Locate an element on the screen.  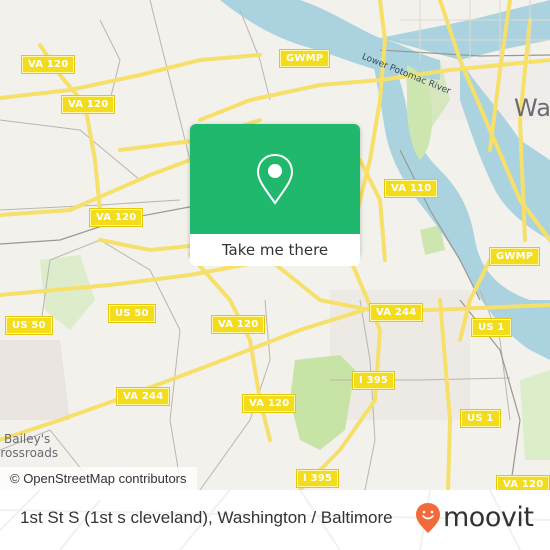
moovit-pin-smile-icon is located at coordinates (428, 518).